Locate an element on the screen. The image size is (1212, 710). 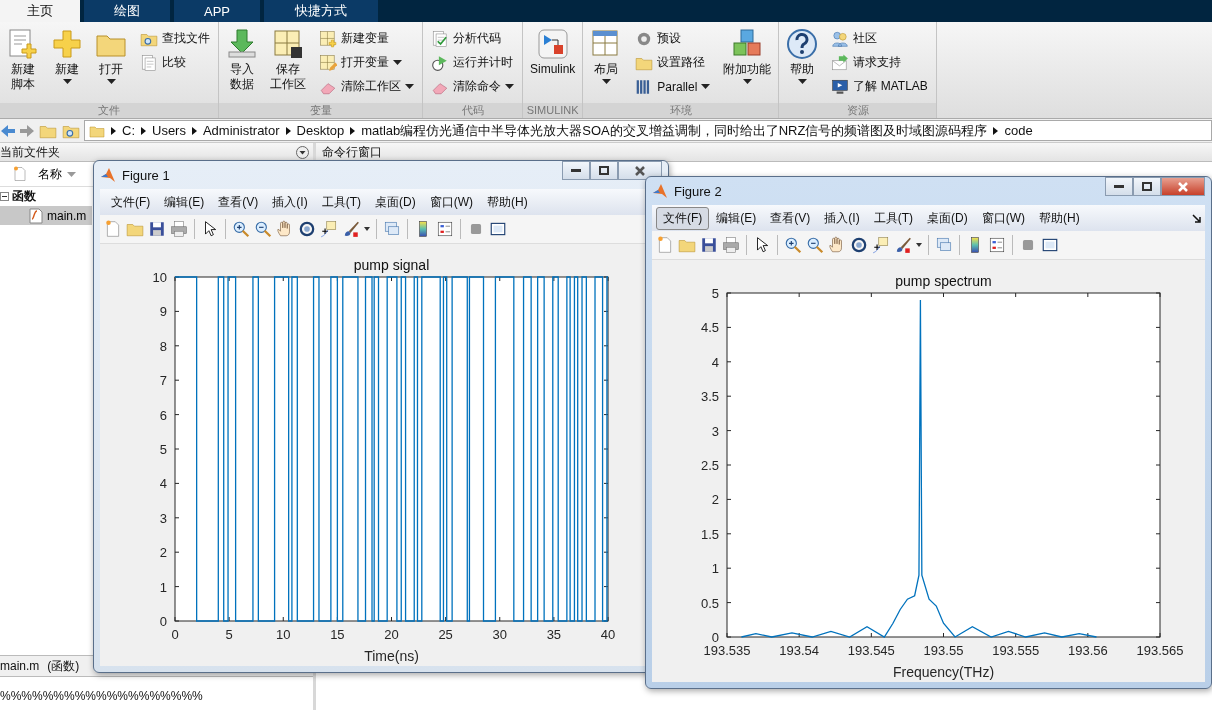
path-segment: Users is located at coordinates (169, 130).